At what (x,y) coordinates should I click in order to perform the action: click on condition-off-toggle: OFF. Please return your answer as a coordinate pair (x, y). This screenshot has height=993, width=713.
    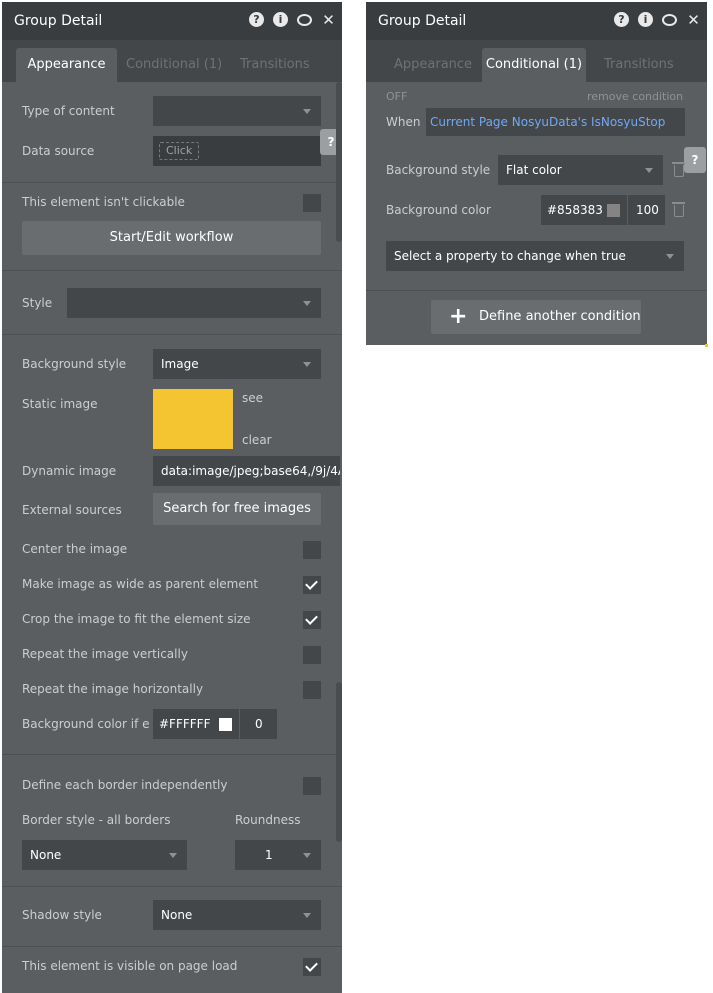
    Looking at the image, I should click on (396, 96).